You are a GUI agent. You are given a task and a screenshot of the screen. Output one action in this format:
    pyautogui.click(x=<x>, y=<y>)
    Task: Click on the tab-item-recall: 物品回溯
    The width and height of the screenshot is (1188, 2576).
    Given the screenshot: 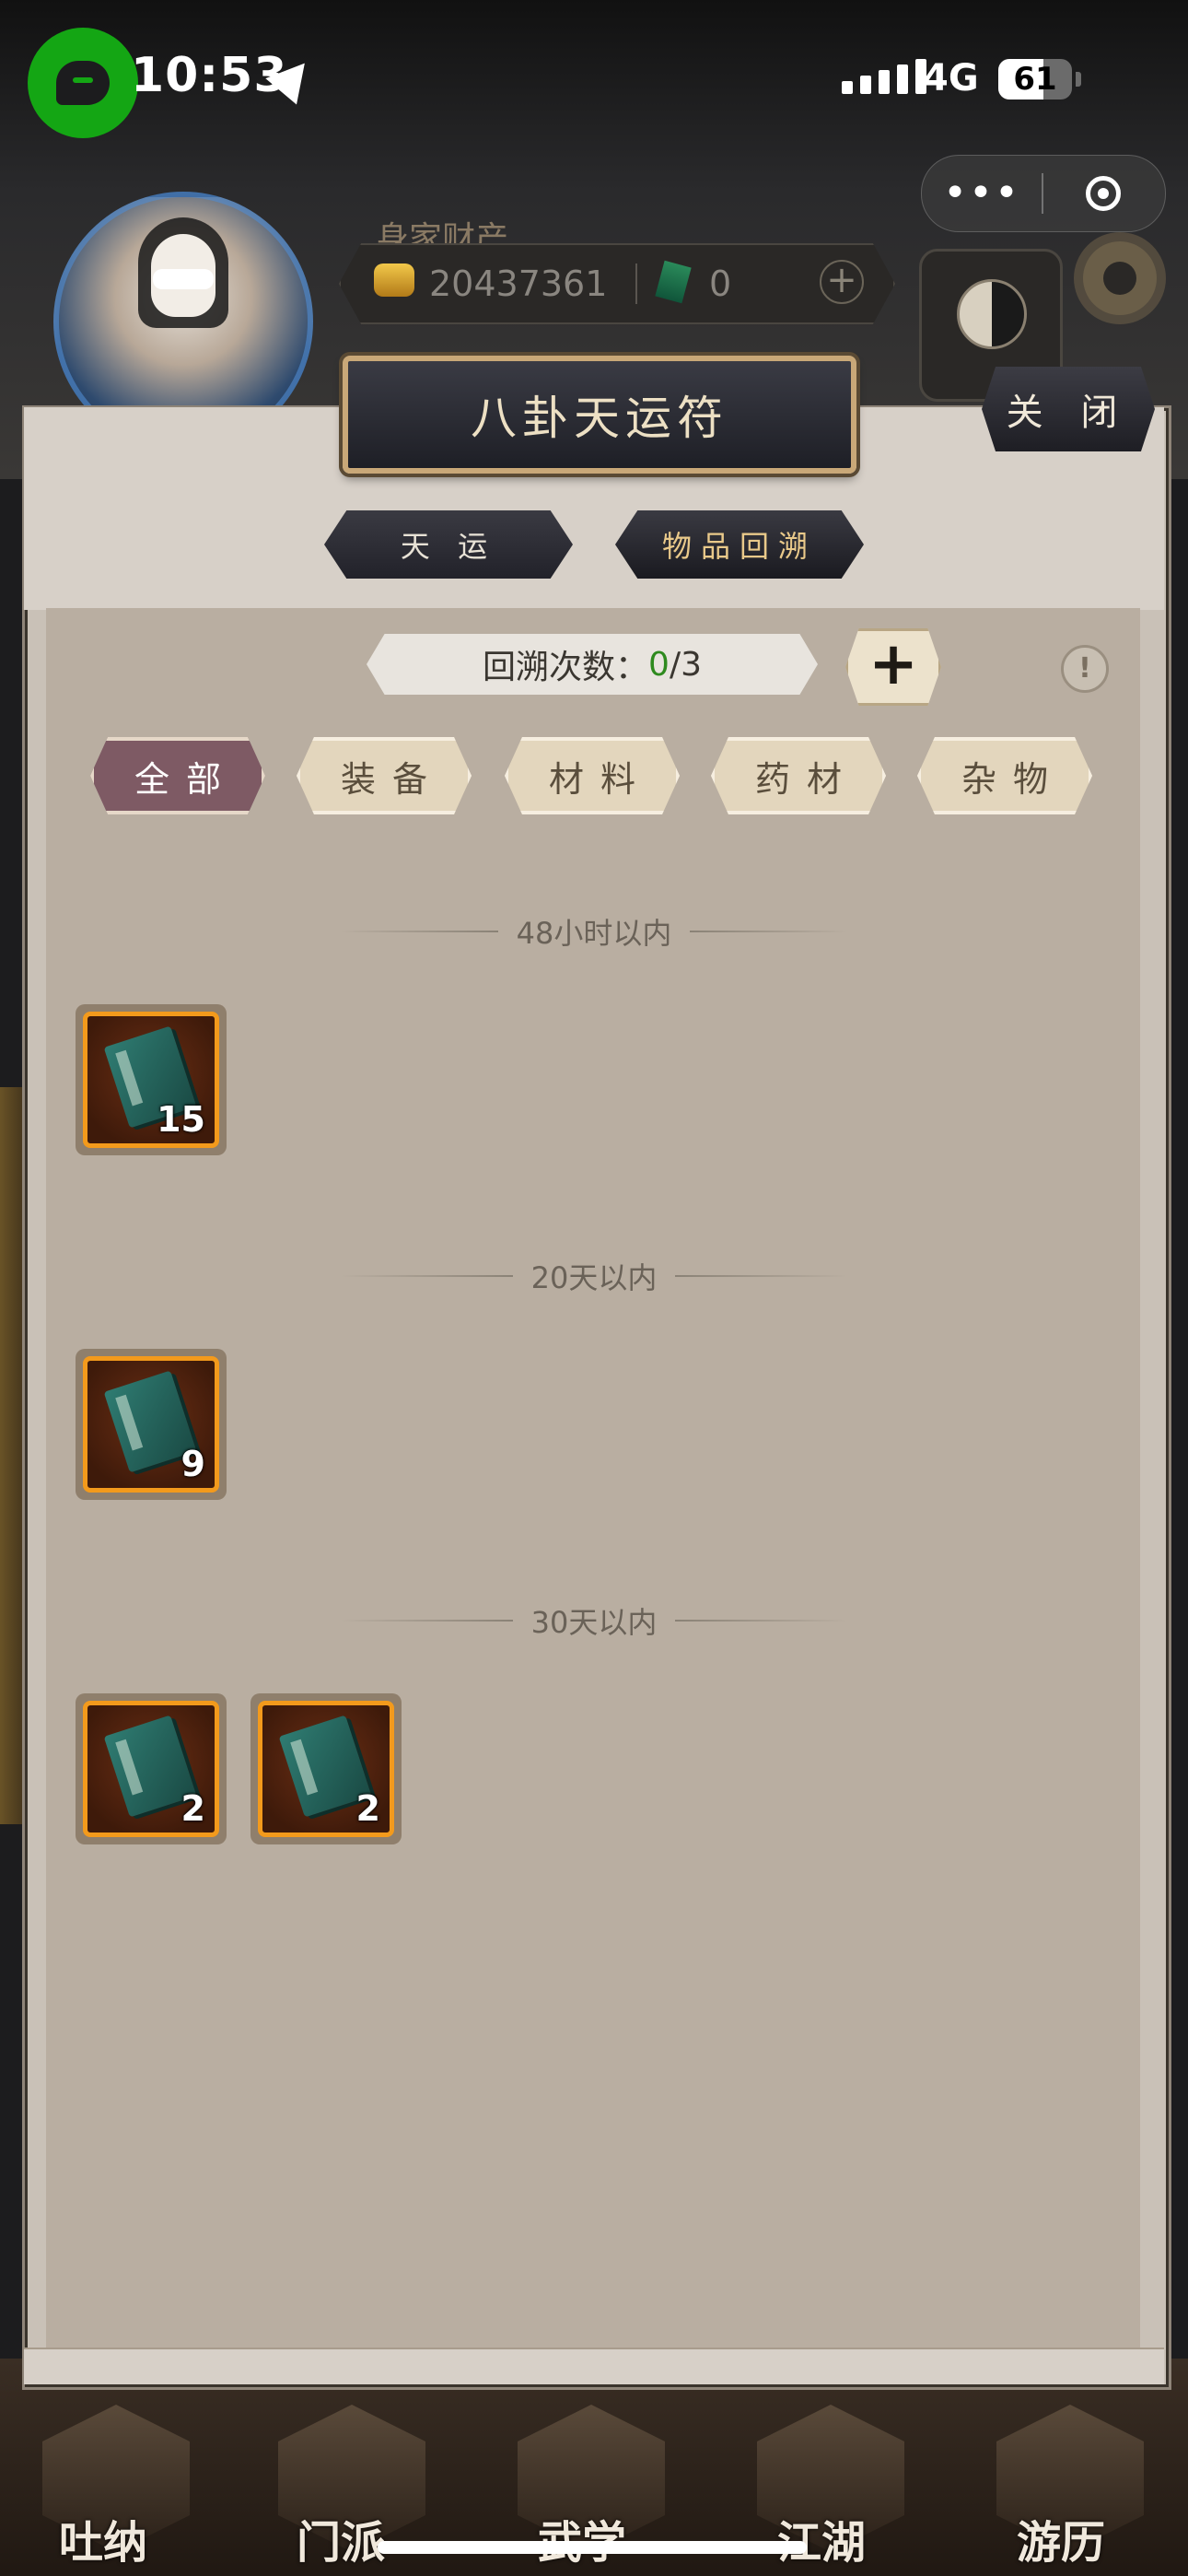 What is the action you would take?
    pyautogui.click(x=739, y=544)
    